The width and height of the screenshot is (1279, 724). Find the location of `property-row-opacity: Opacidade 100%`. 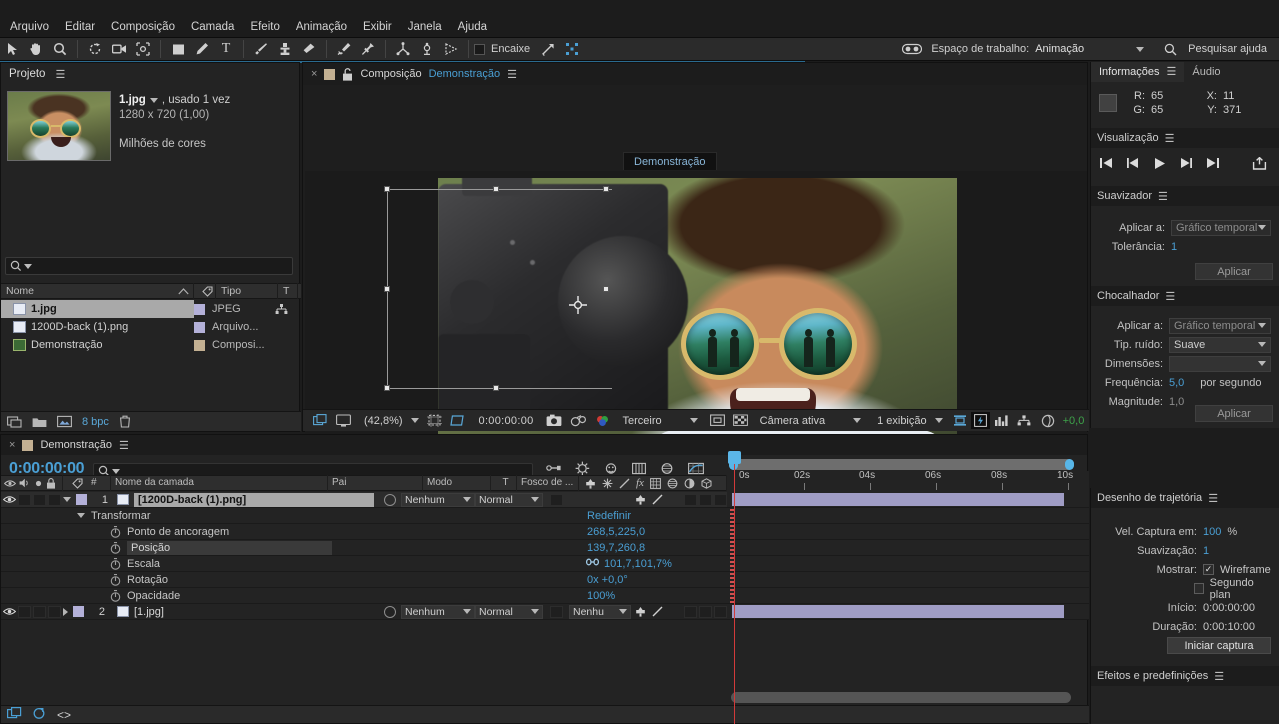

property-row-opacity: Opacidade 100% is located at coordinates (364, 596).